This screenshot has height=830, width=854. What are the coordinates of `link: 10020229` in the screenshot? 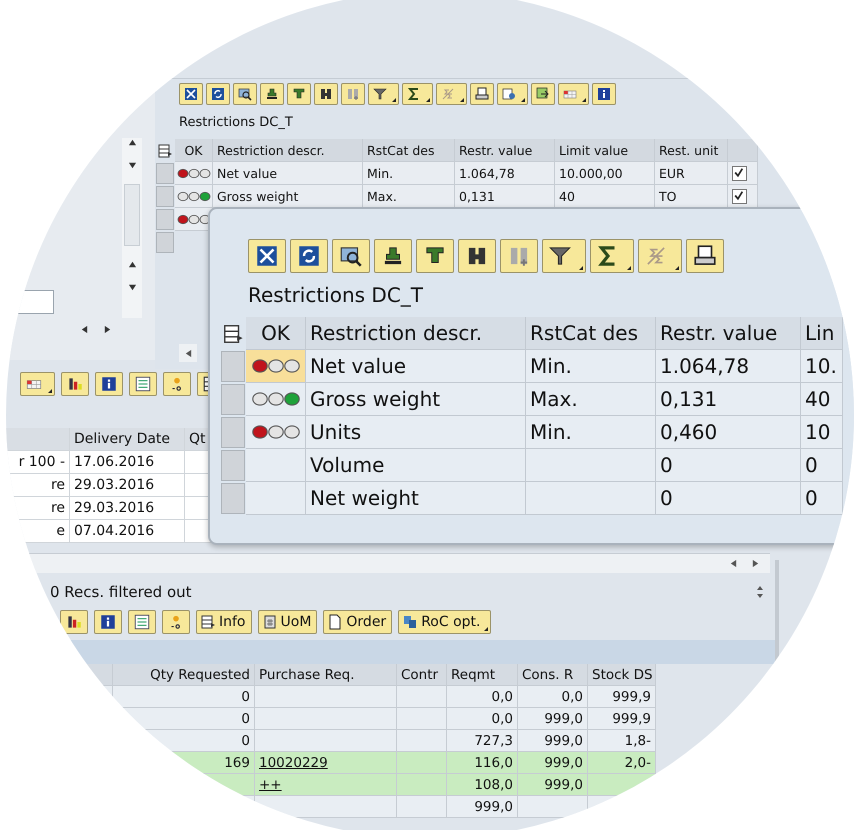 It's located at (293, 762).